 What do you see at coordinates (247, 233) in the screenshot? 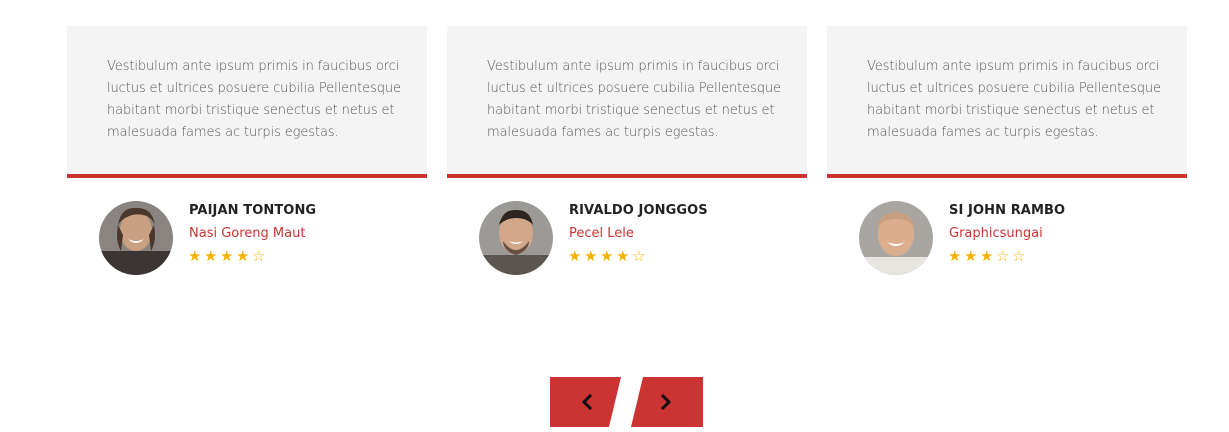
I see `author-company: Nasi Goreng Maut` at bounding box center [247, 233].